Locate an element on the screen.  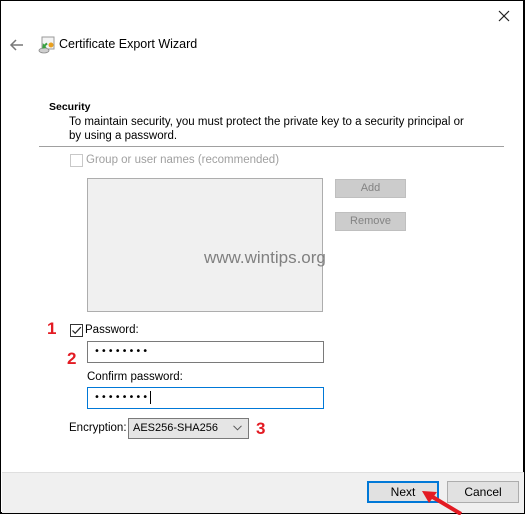
annotation-arrow-icon is located at coordinates (442, 503).